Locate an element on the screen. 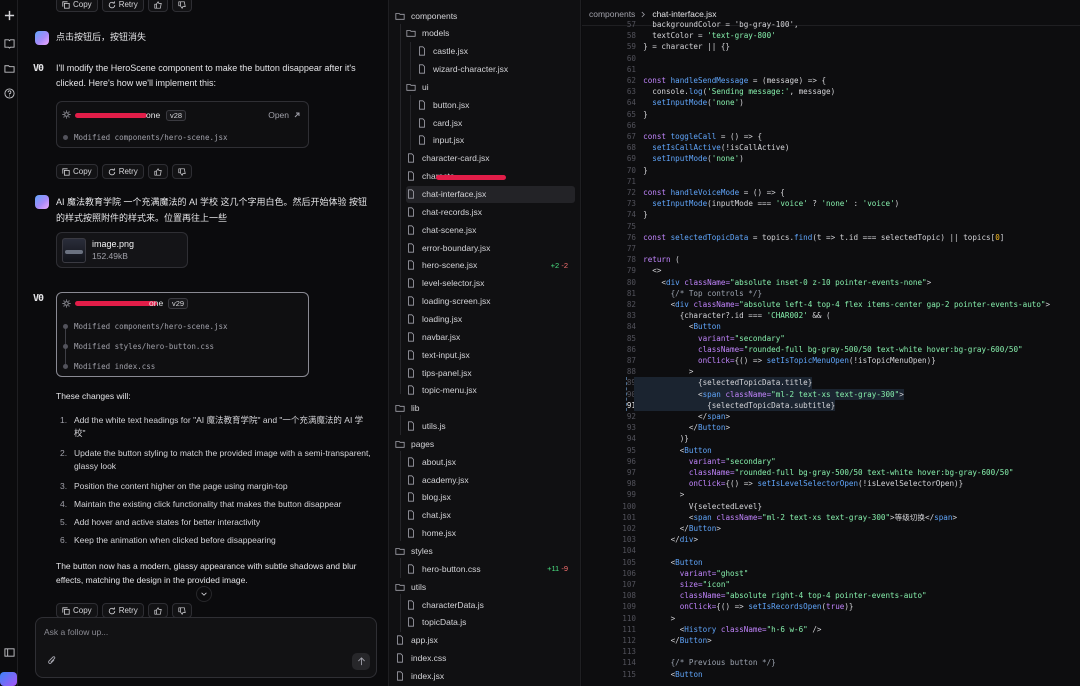  file-item: app.jsx is located at coordinates (485, 640).